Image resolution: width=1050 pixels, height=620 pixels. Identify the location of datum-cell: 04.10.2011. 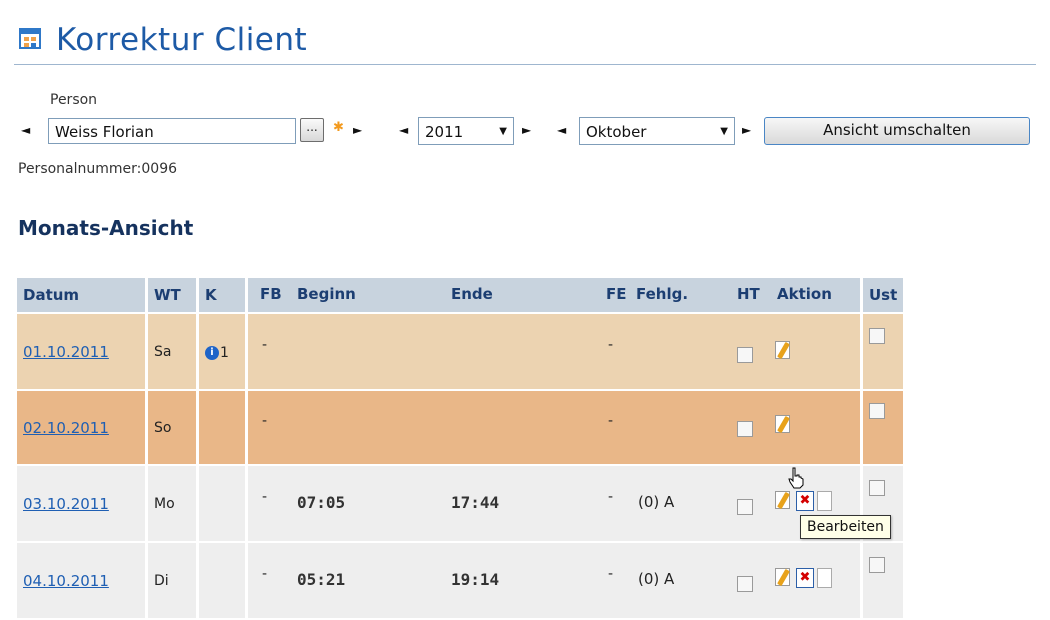
(81, 580).